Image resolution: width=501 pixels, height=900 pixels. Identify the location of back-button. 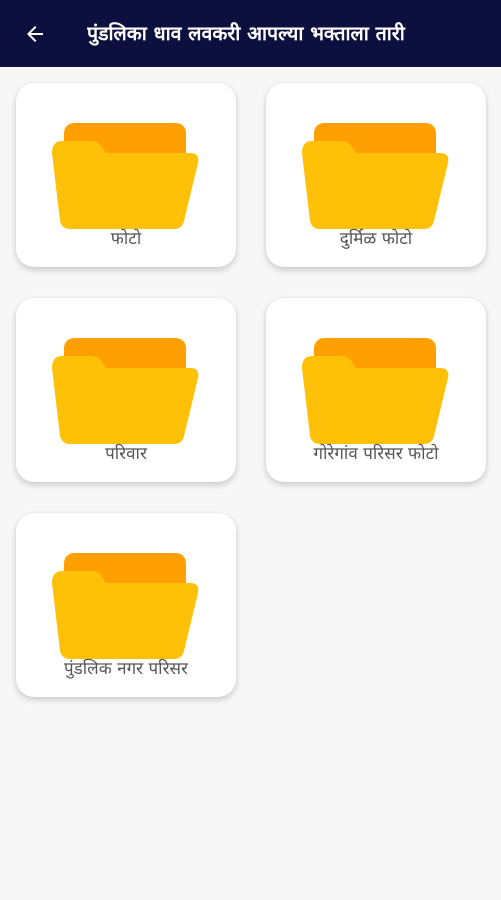
(35, 34).